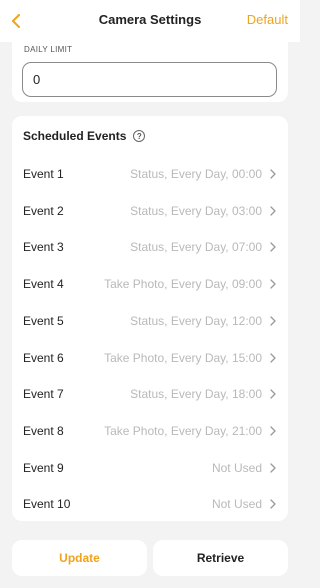 The image size is (320, 588). Describe the element at coordinates (79, 558) in the screenshot. I see `update-button: Update` at that location.